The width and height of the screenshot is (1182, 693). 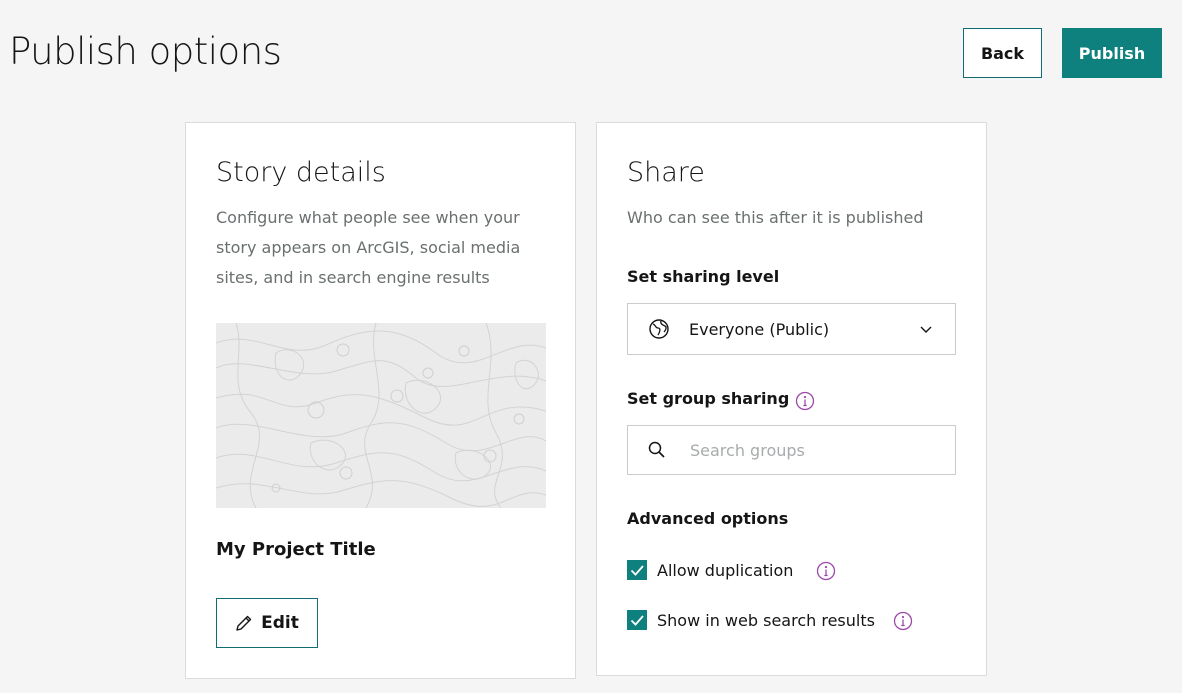 I want to click on group-sharing-label: Set group sharing, so click(x=708, y=398).